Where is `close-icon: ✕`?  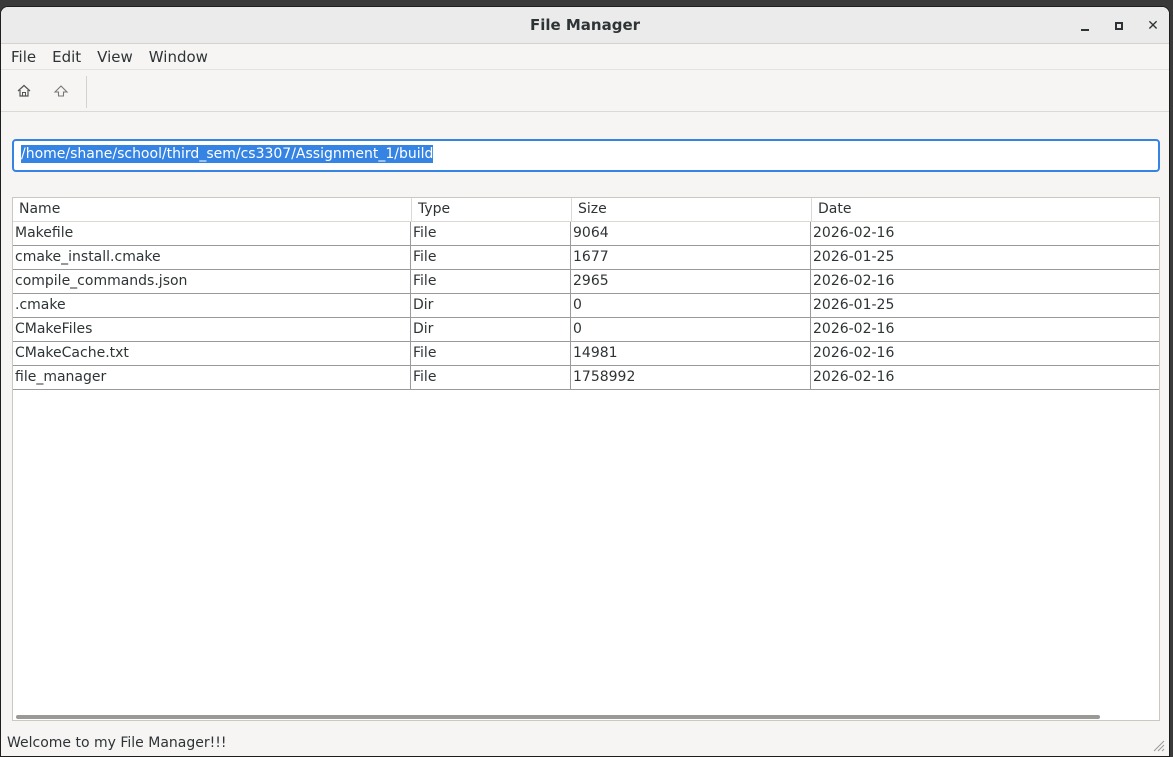
close-icon: ✕ is located at coordinates (1153, 26).